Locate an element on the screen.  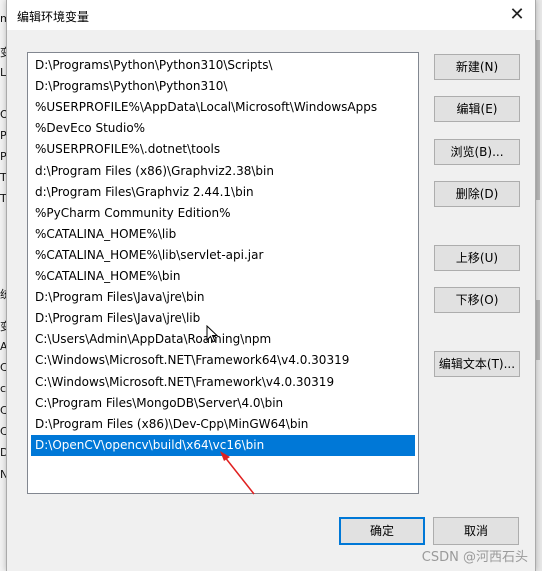
ok-button: 确定 is located at coordinates (382, 531).